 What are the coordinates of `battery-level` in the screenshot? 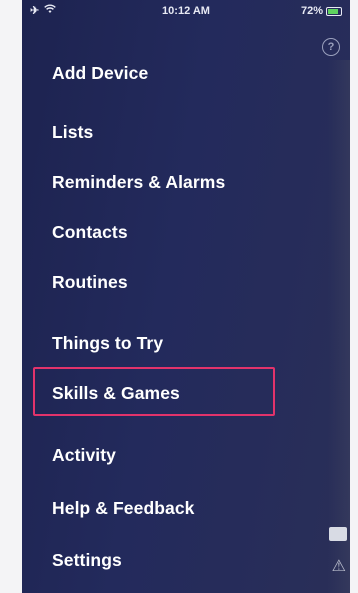 It's located at (333, 11).